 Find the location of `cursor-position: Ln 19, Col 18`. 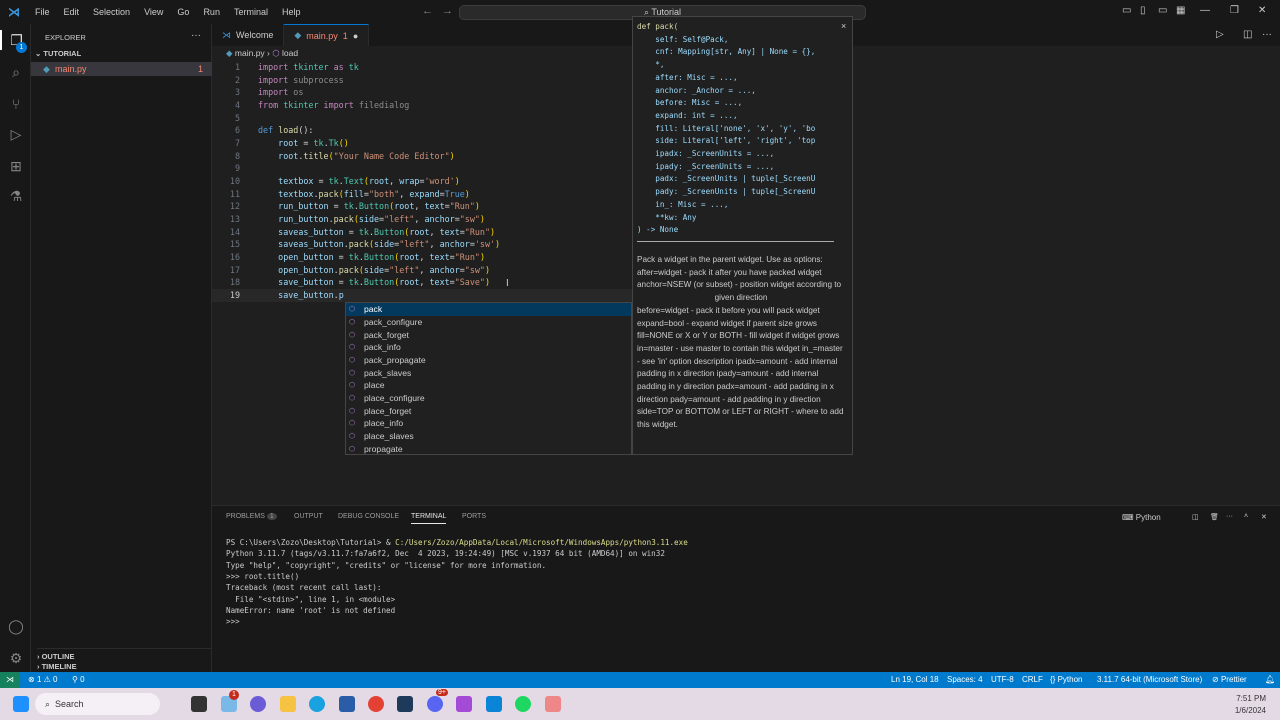

cursor-position: Ln 19, Col 18 is located at coordinates (915, 679).